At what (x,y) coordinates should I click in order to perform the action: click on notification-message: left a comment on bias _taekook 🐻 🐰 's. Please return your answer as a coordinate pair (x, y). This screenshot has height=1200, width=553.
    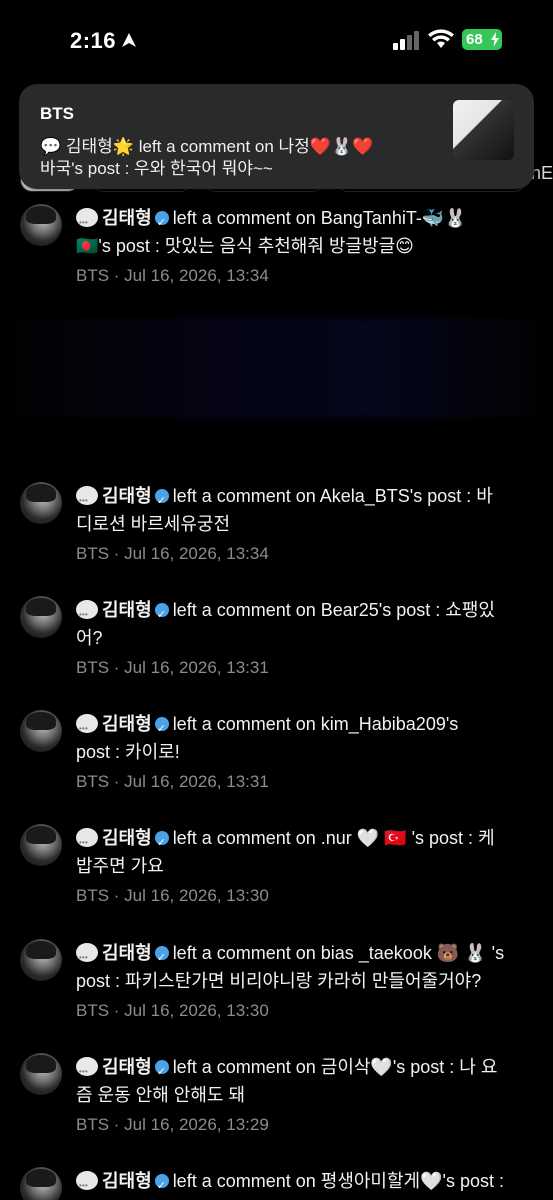
    Looking at the image, I should click on (338, 953).